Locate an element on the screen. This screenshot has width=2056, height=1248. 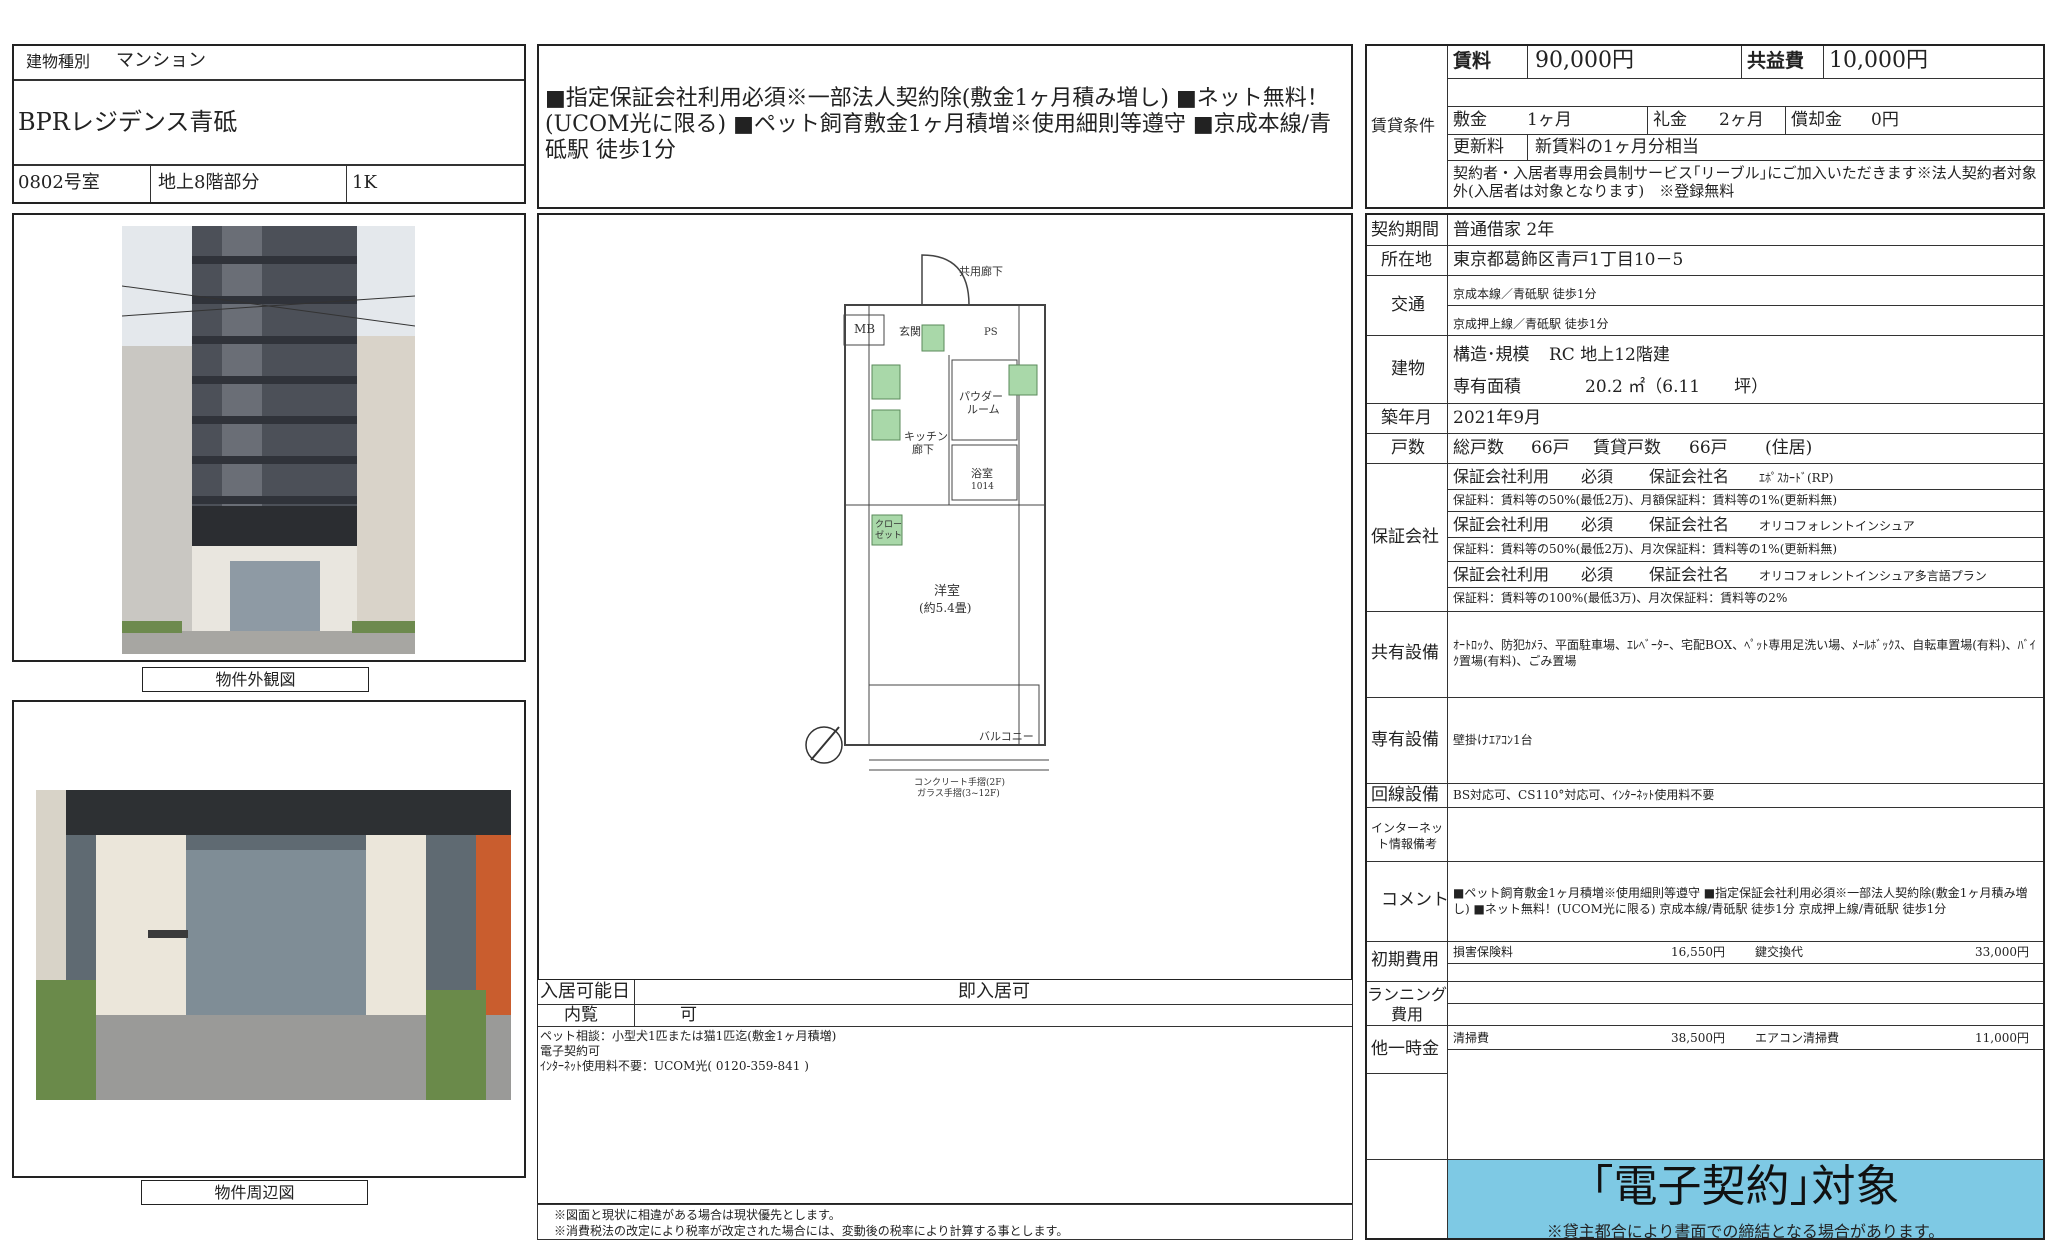
deposit-label: 敷金 is located at coordinates (1470, 120).